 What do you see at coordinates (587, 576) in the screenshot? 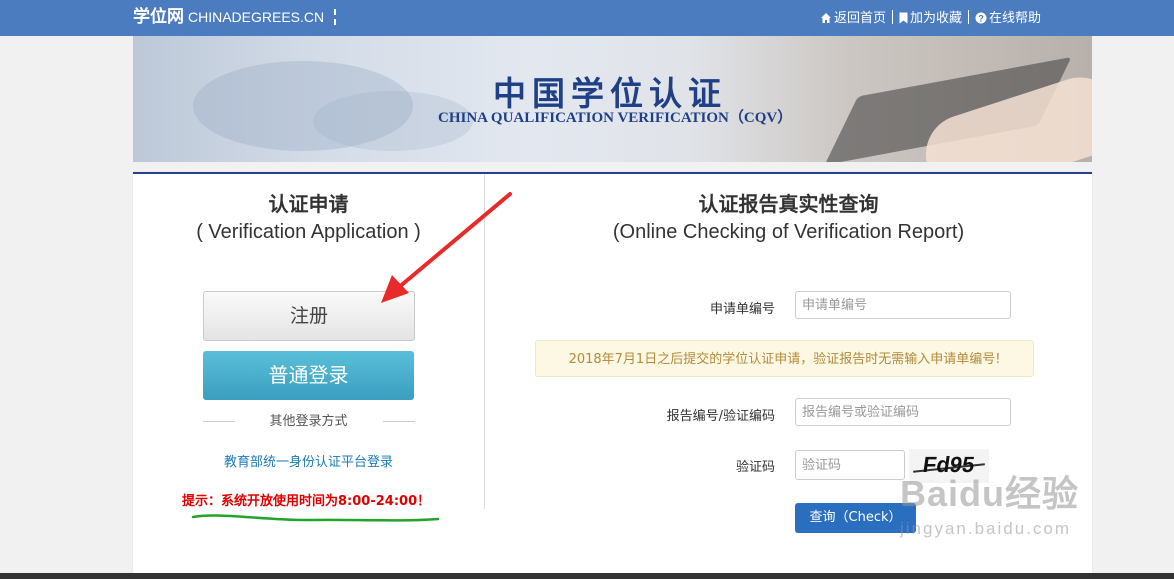
I see `bottom-bar` at bounding box center [587, 576].